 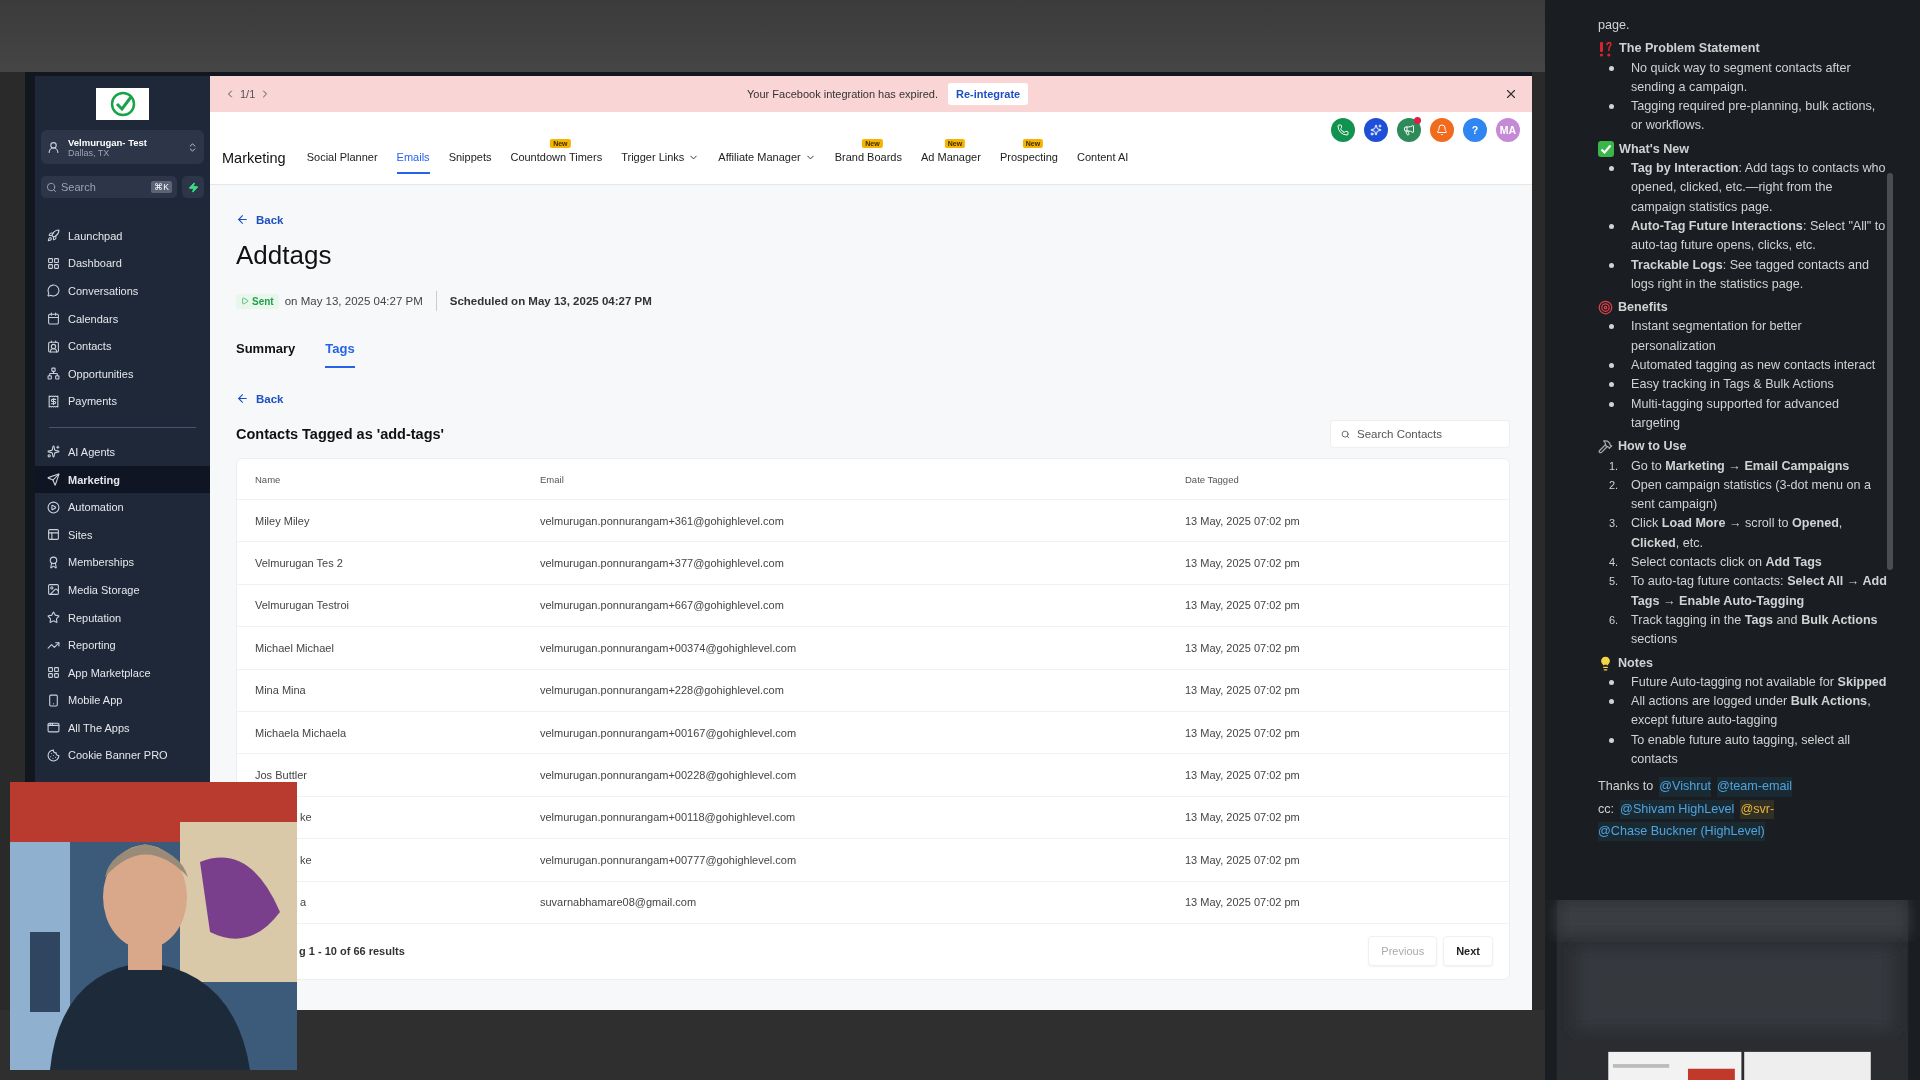 I want to click on search-input: Search Contacts, so click(x=1427, y=434).